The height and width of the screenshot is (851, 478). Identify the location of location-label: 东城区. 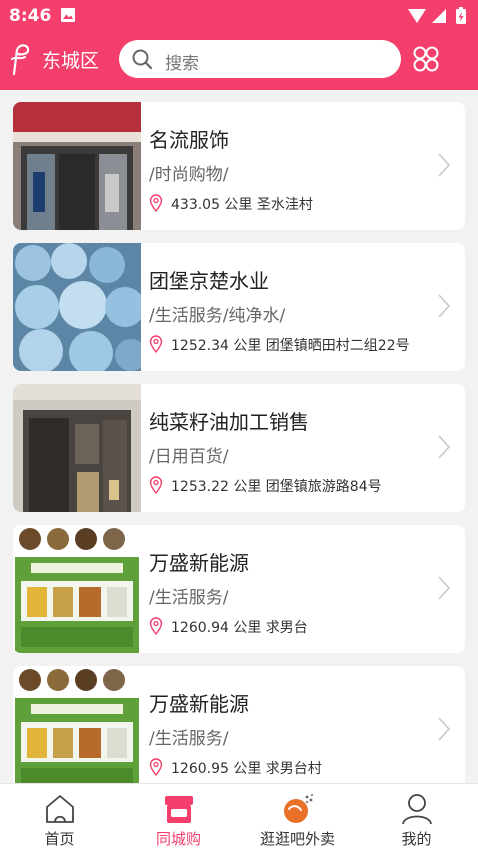
(71, 61).